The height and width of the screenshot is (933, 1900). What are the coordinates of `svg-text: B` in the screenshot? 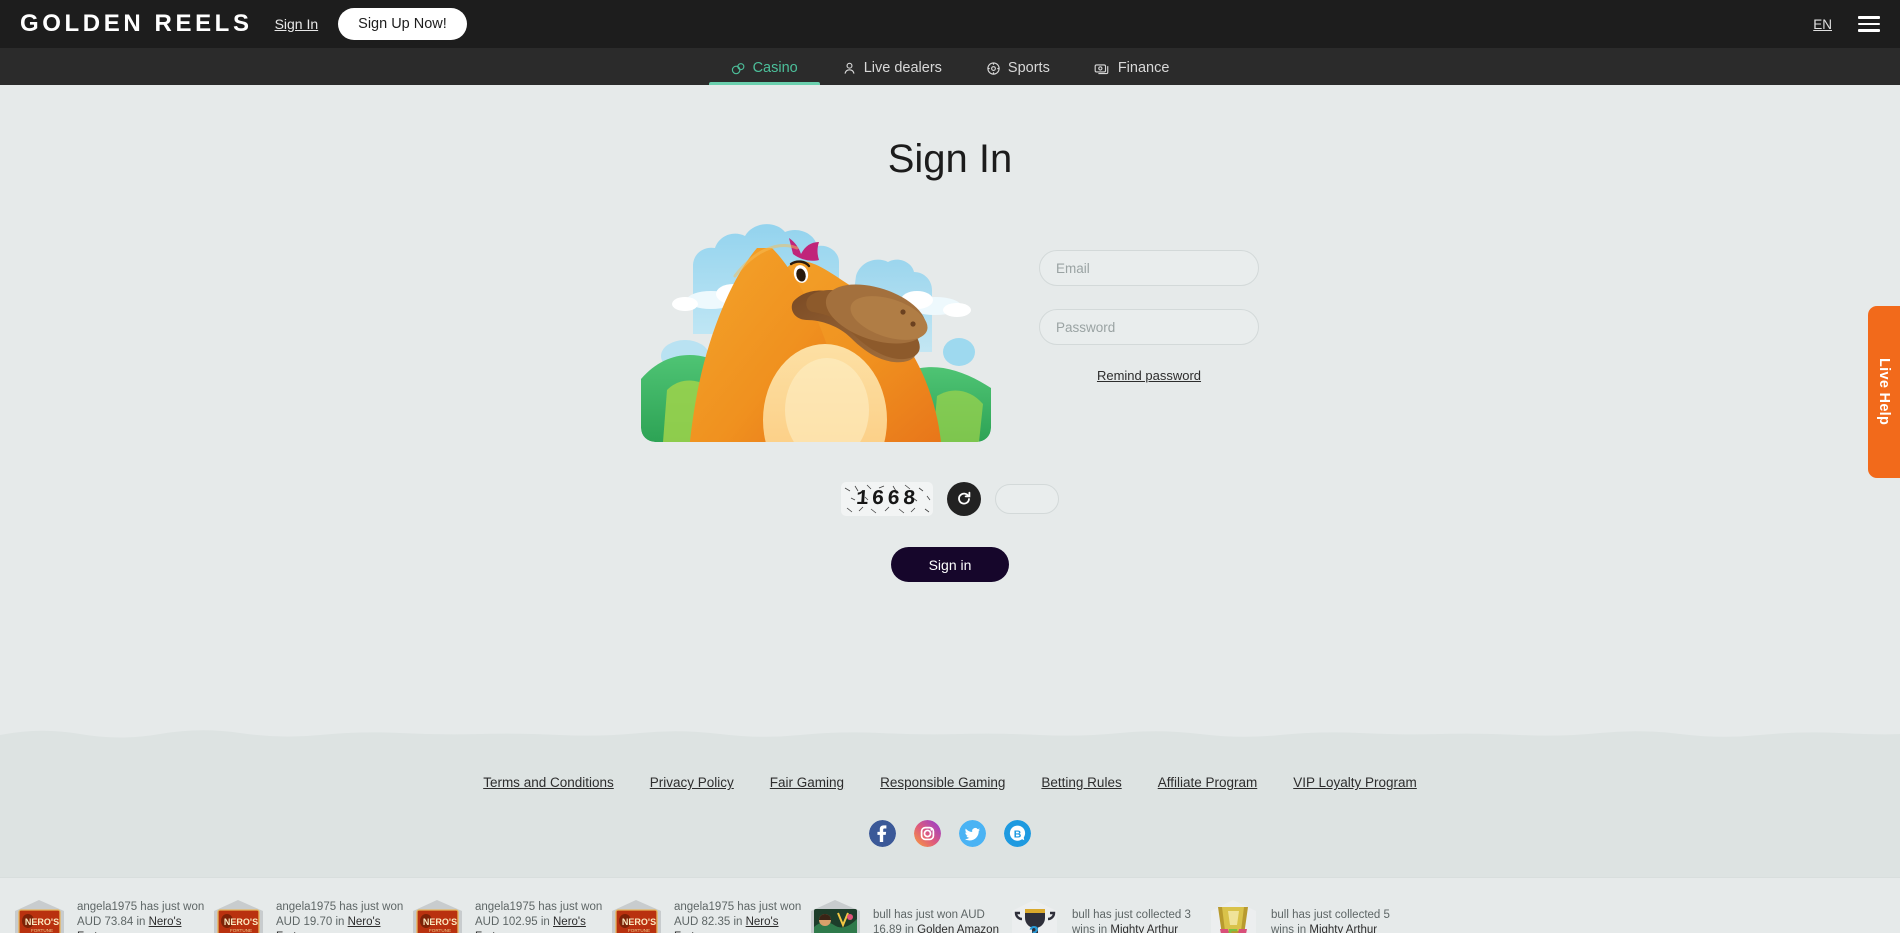 It's located at (1018, 834).